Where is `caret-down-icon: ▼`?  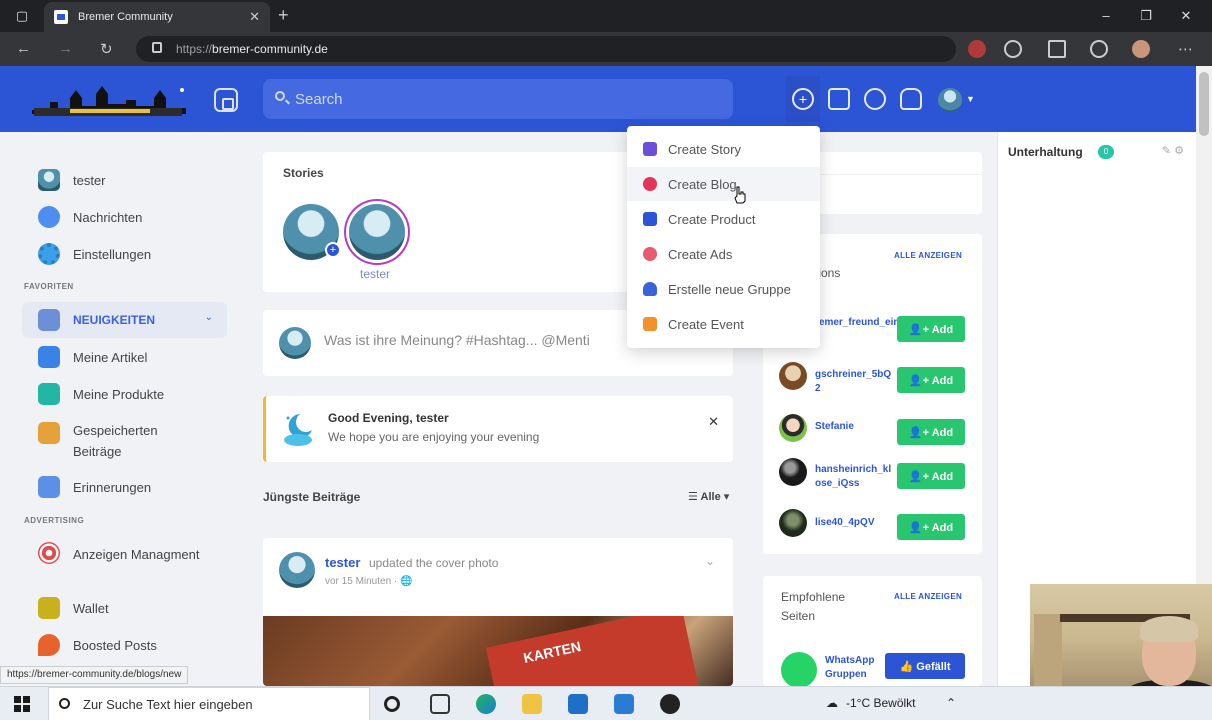 caret-down-icon: ▼ is located at coordinates (970, 99).